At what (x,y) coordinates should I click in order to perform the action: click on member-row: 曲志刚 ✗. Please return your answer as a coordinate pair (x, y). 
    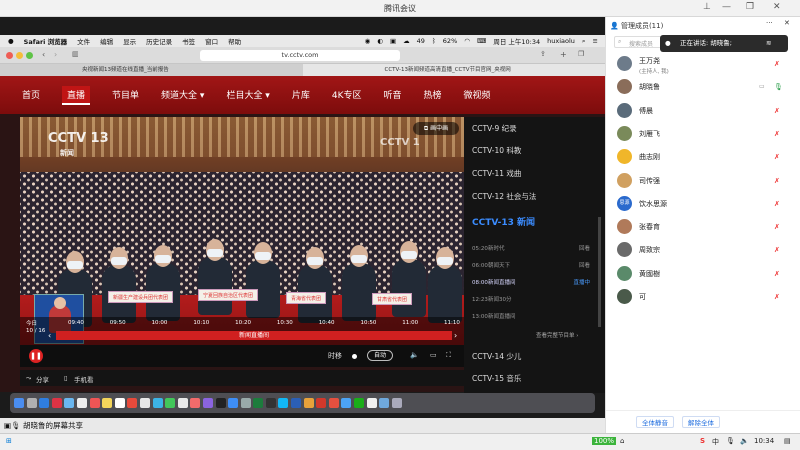
    Looking at the image, I should click on (703, 157).